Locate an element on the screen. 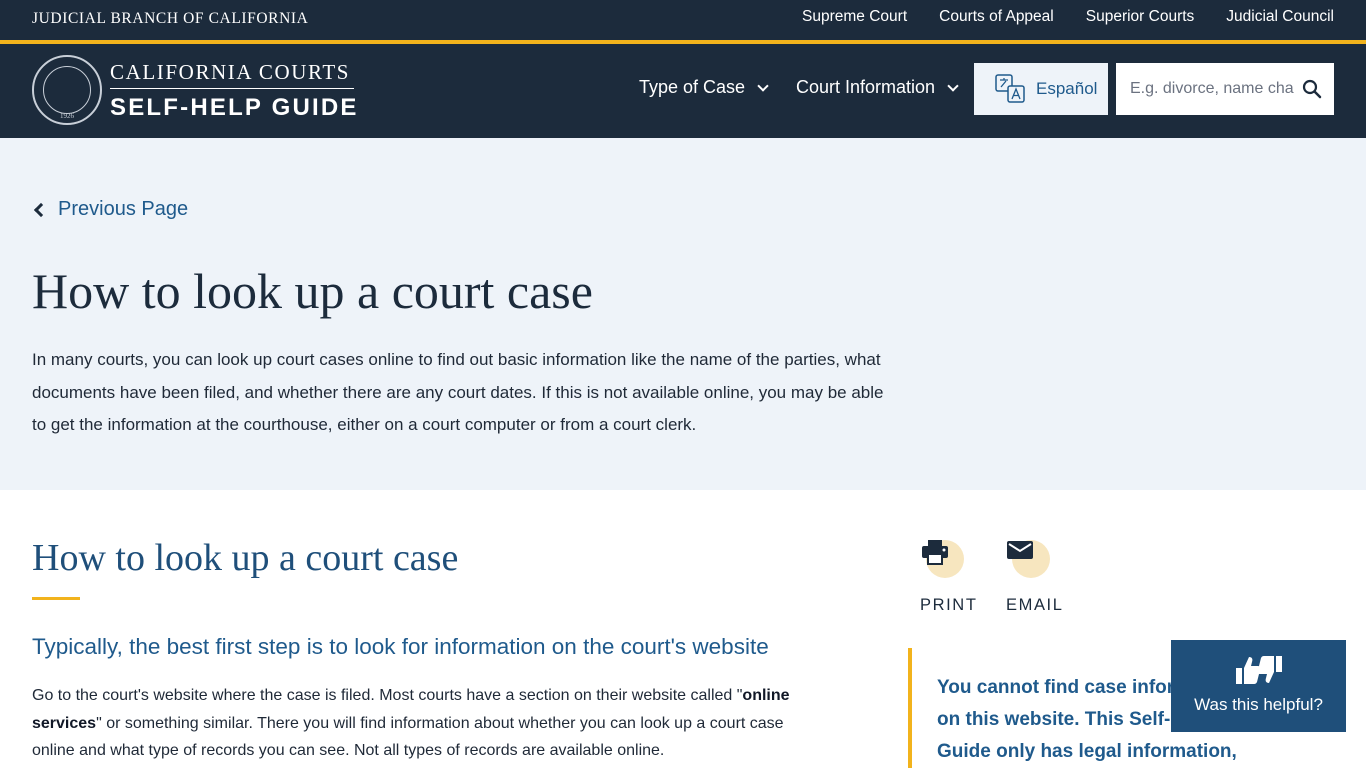  nav-type-of-case-label: Type of Case is located at coordinates (692, 87).